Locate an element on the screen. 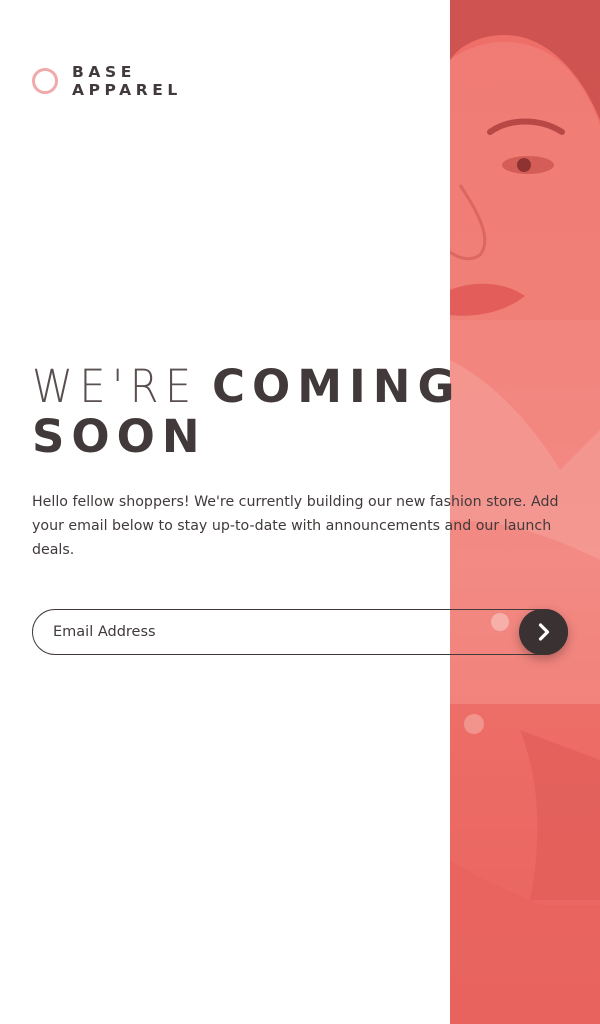 This screenshot has width=600, height=1024. email-input is located at coordinates (300, 632).